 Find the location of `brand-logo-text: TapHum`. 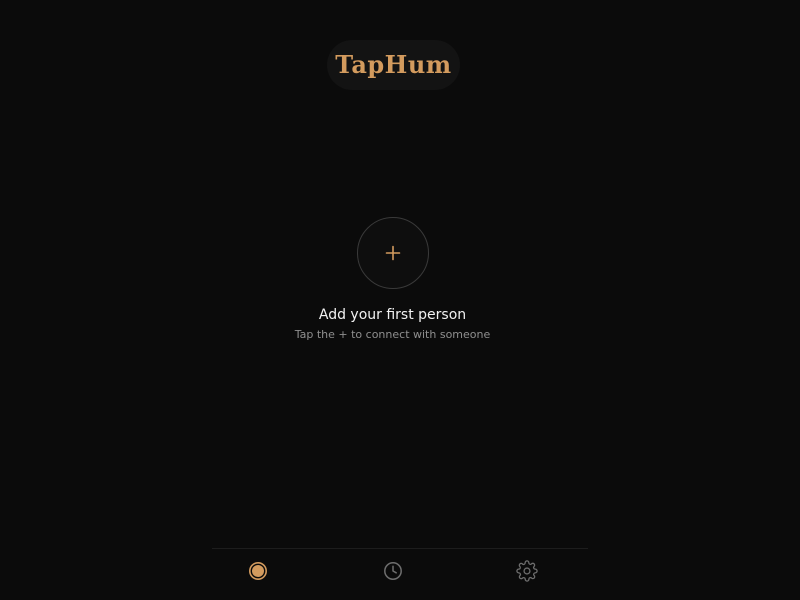

brand-logo-text: TapHum is located at coordinates (393, 64).